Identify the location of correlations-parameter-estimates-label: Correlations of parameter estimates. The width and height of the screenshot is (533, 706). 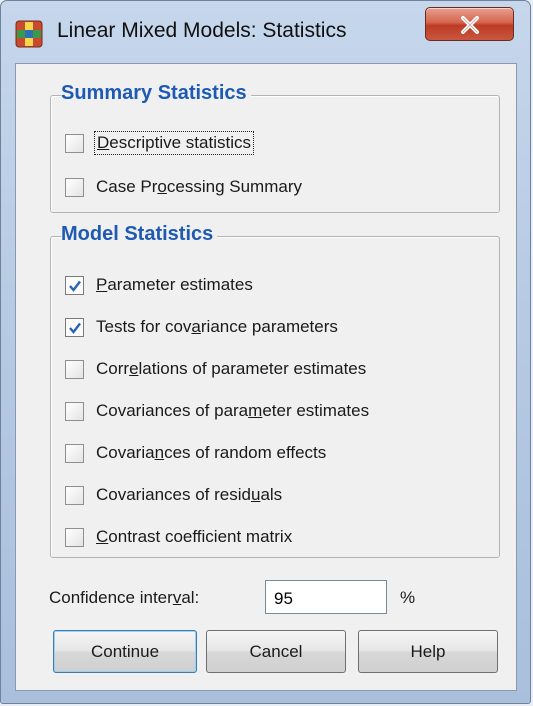
(231, 368).